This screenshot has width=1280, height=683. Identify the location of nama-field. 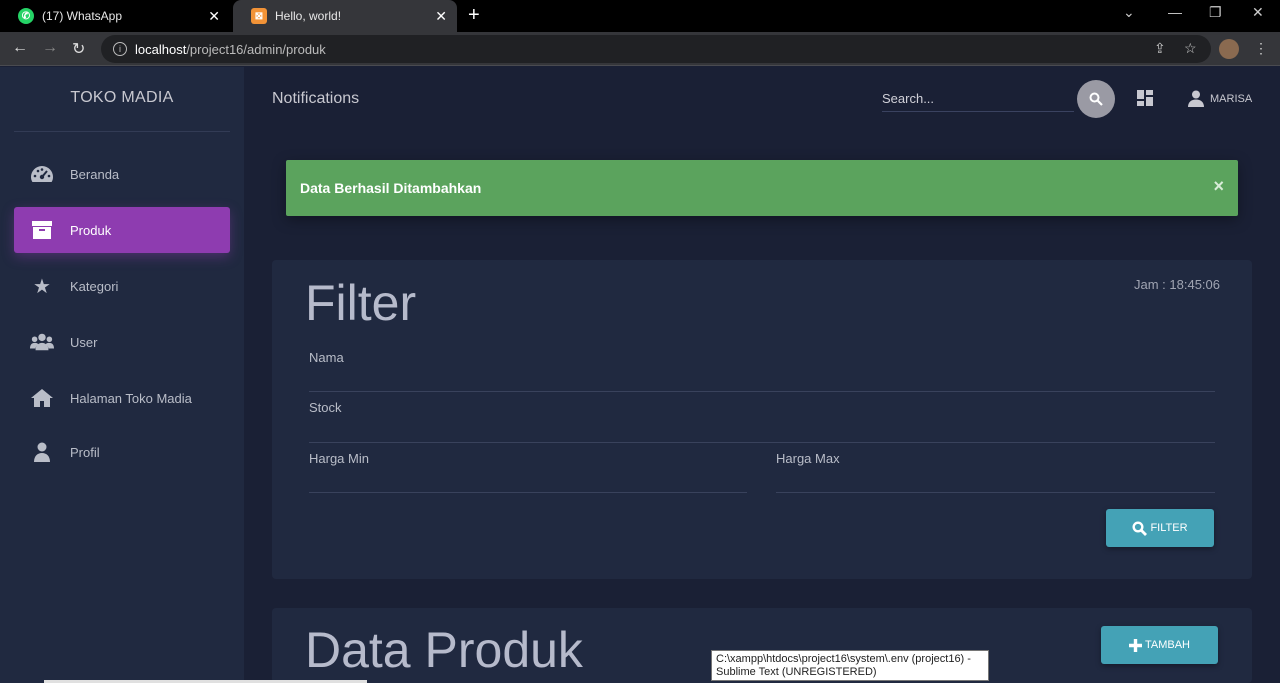
(762, 391).